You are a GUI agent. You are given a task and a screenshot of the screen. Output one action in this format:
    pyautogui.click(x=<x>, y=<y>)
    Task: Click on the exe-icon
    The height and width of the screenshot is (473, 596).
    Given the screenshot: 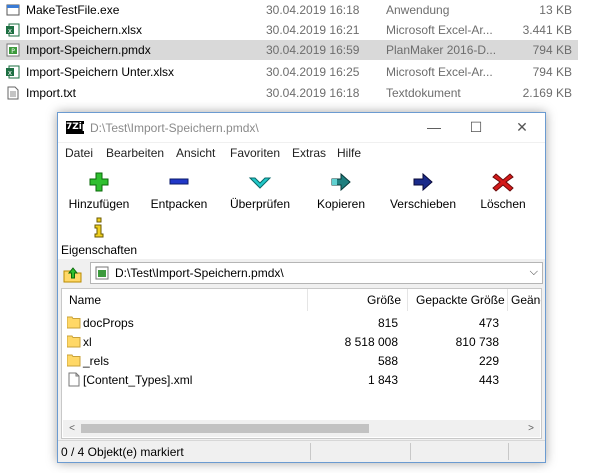 What is the action you would take?
    pyautogui.click(x=13, y=10)
    